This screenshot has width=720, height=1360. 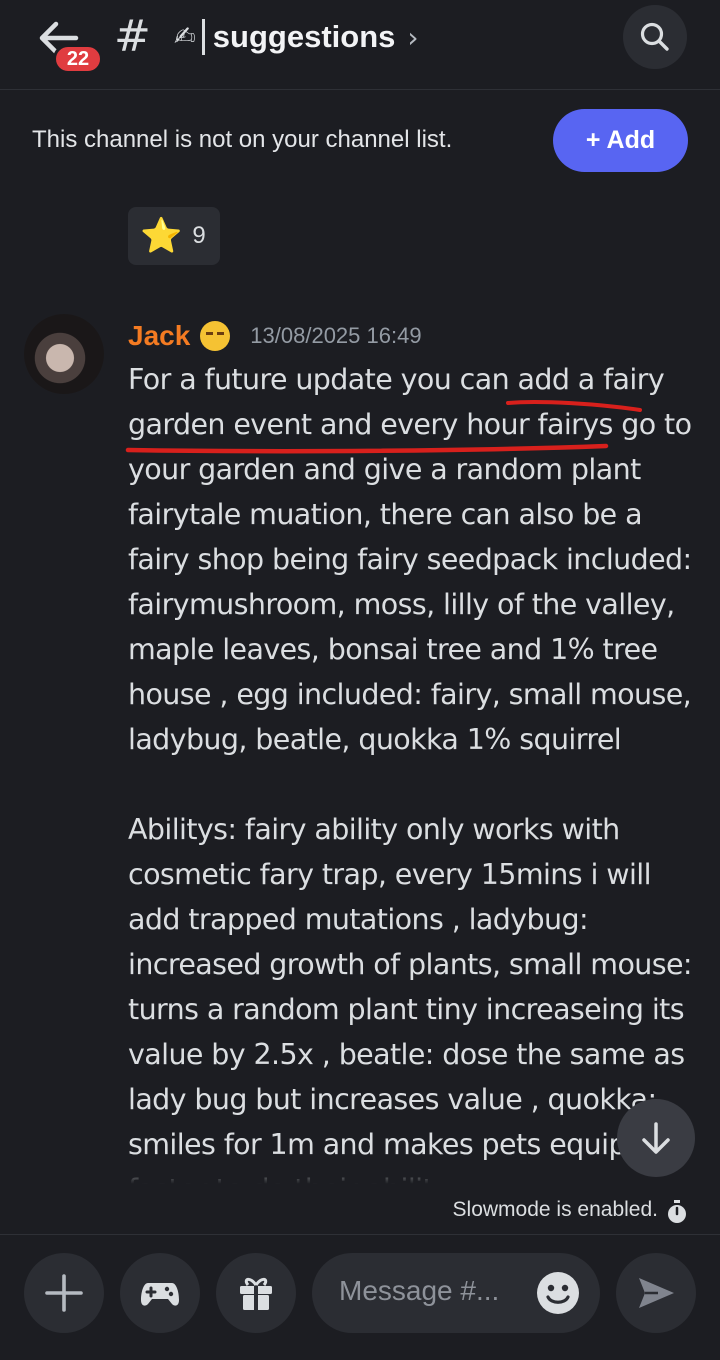 I want to click on slowmode-text: Slowmode is enabled., so click(x=555, y=1209).